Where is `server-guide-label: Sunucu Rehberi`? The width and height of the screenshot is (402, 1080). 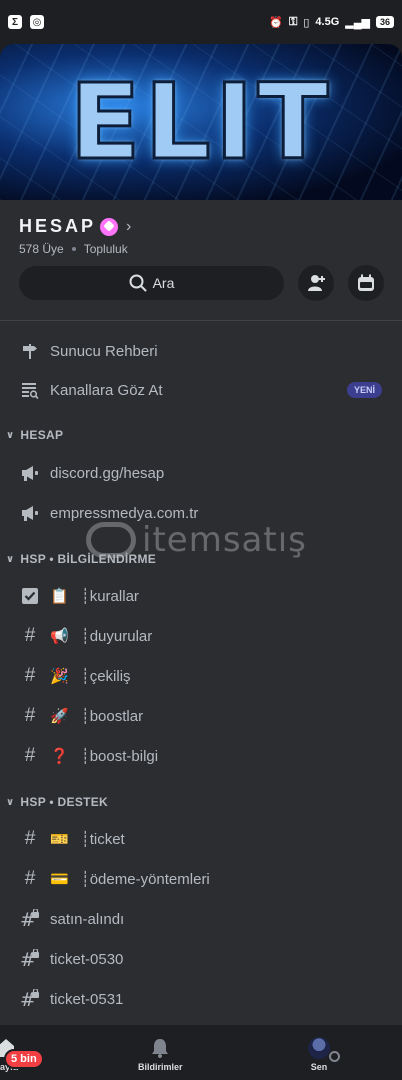 server-guide-label: Sunucu Rehberi is located at coordinates (104, 351).